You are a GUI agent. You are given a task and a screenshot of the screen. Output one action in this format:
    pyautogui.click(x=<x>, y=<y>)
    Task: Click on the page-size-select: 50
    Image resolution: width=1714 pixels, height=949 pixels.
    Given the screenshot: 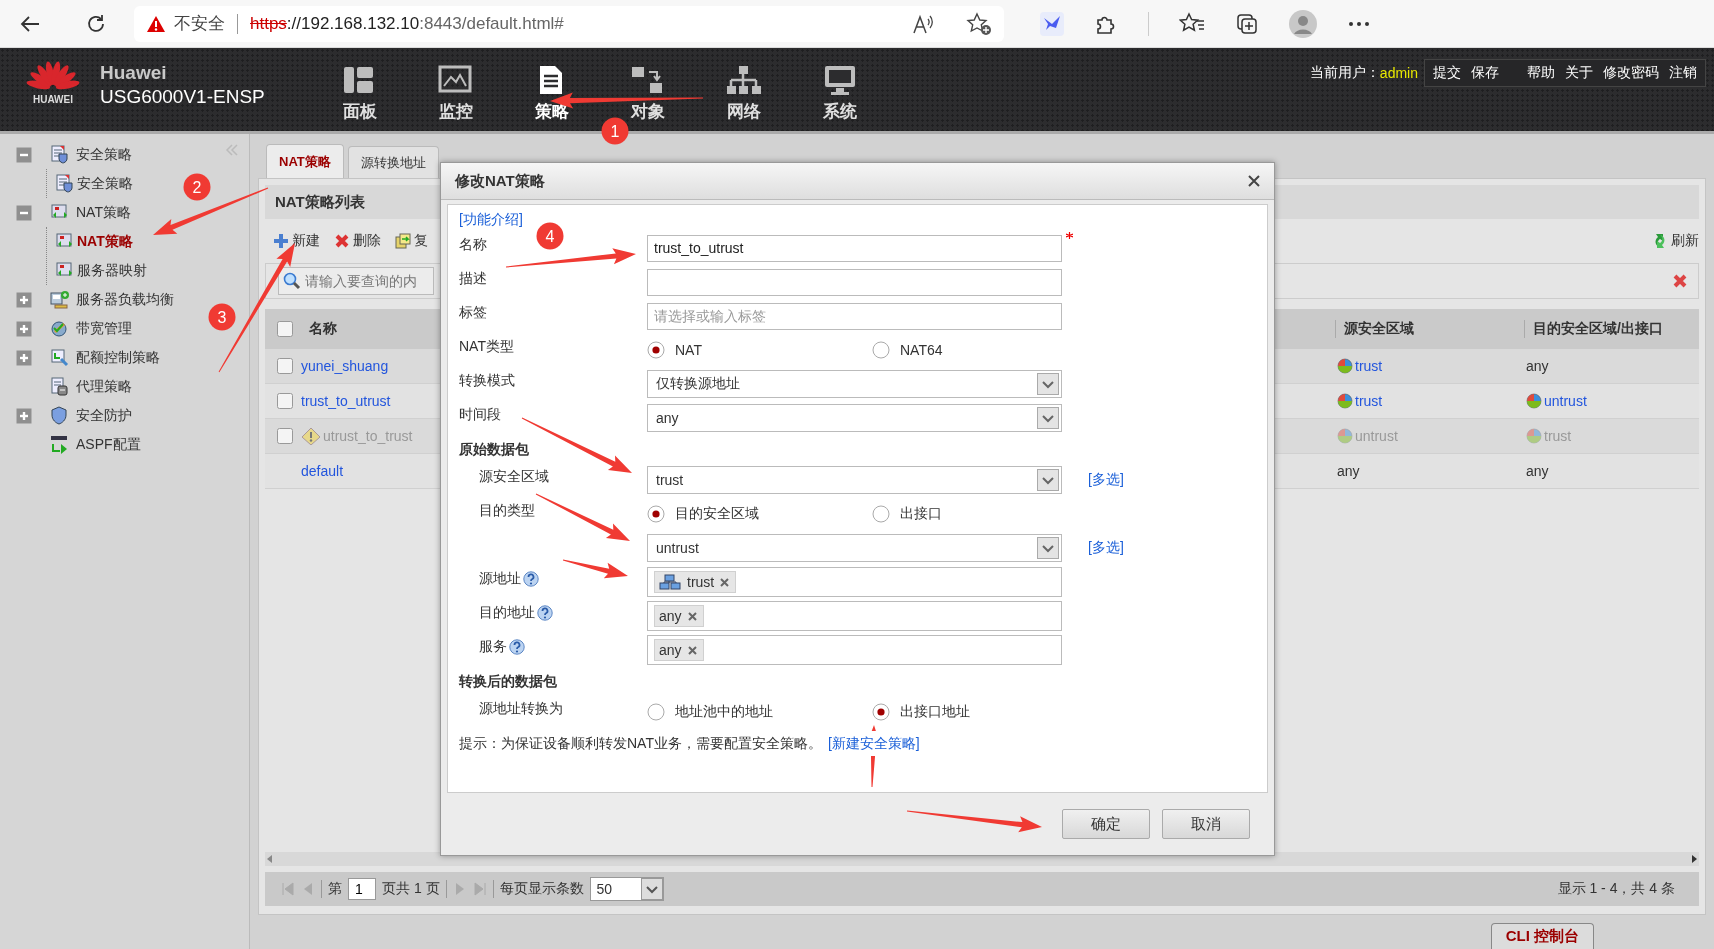 What is the action you would take?
    pyautogui.click(x=626, y=889)
    